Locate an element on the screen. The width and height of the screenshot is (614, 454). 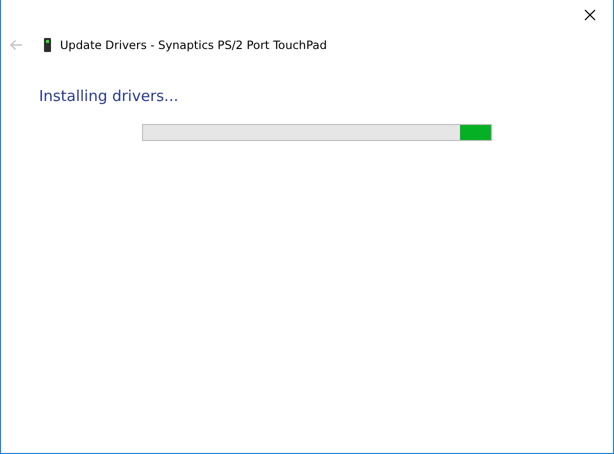
device-icon is located at coordinates (47, 45).